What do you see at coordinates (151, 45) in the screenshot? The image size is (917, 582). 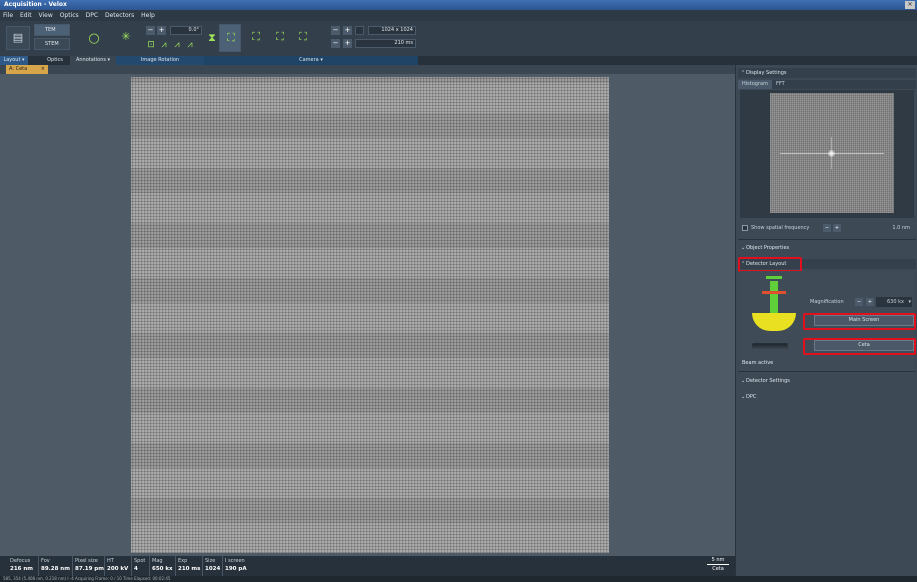 I see `rotate-icon: ⊡` at bounding box center [151, 45].